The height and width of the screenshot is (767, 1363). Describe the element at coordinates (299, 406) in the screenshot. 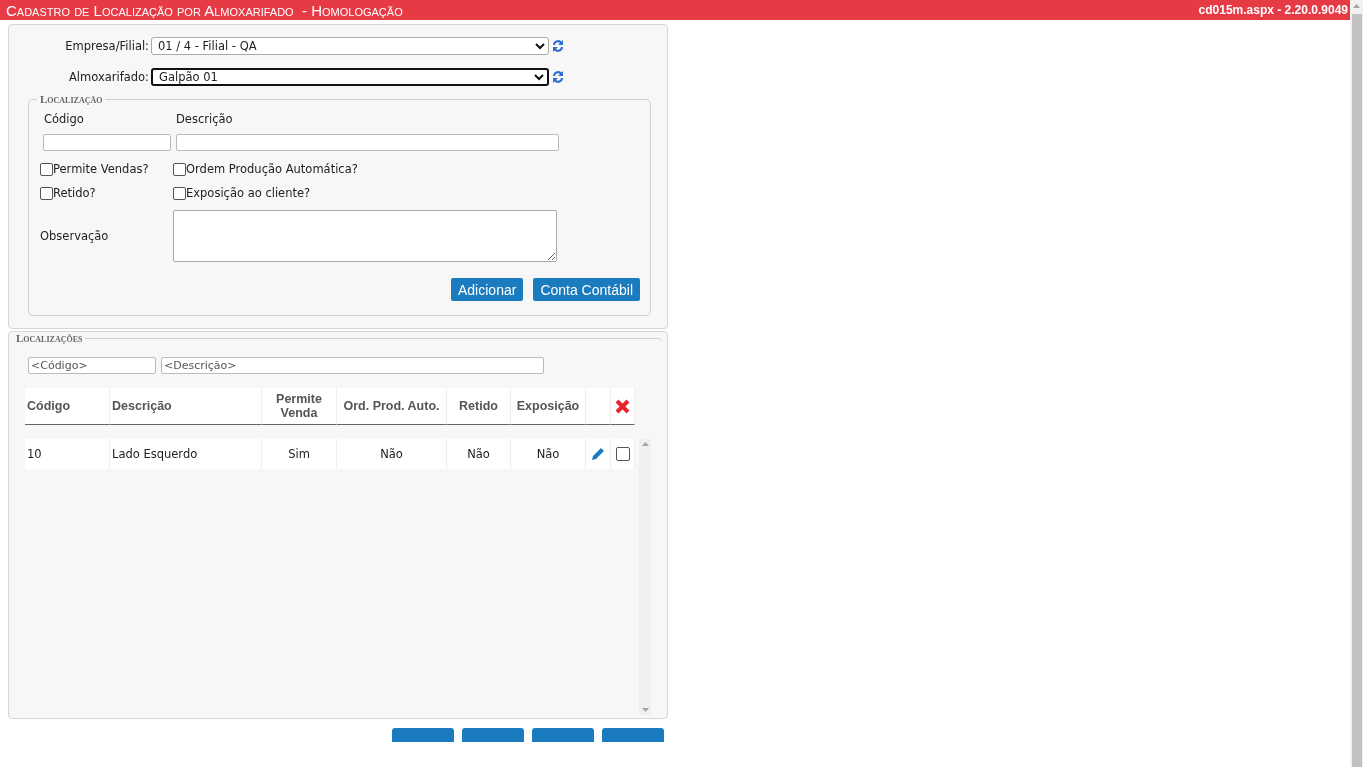

I see `column-header: Permite Venda` at that location.